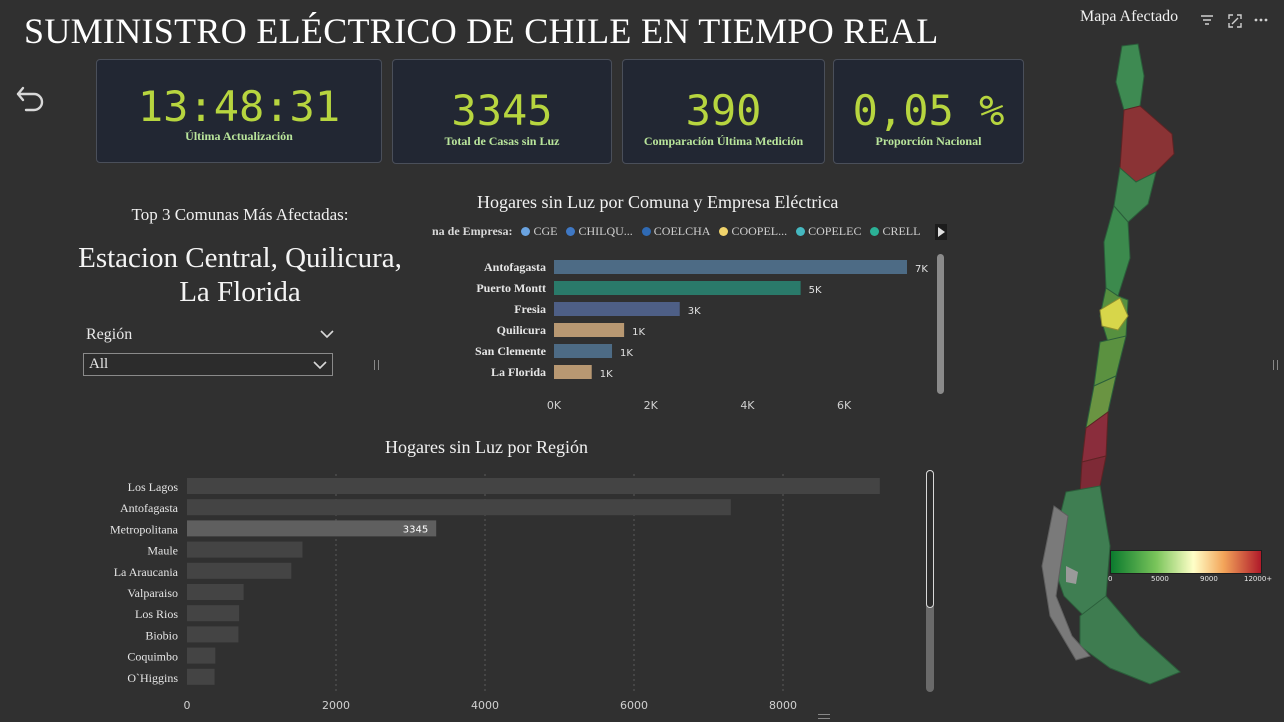 The height and width of the screenshot is (722, 1284). Describe the element at coordinates (144, 529) in the screenshot. I see `category-label: Metropolitana` at that location.